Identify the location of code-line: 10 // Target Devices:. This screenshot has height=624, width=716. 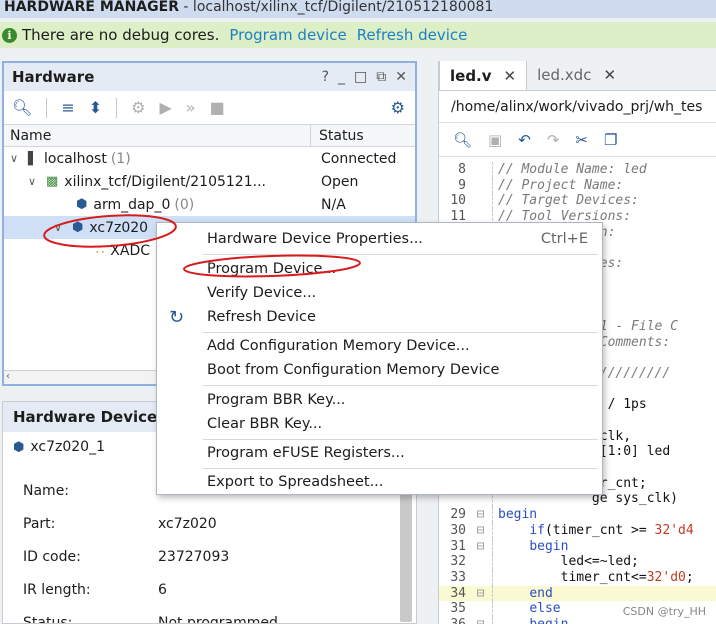
(577, 201).